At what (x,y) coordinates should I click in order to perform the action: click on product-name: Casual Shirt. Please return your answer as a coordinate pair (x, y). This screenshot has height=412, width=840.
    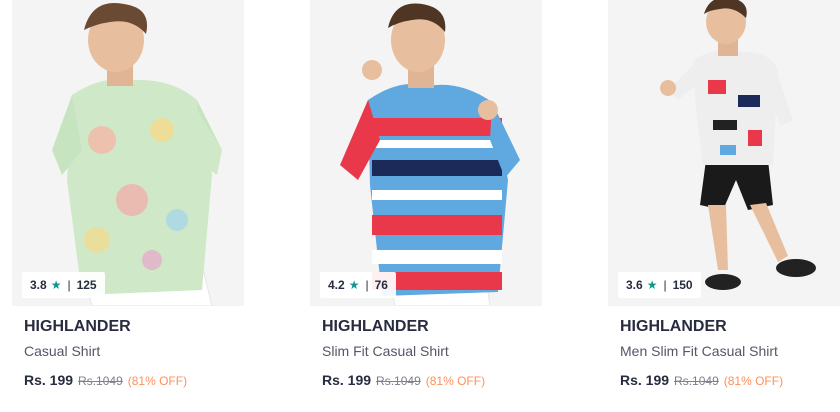
    Looking at the image, I should click on (62, 351).